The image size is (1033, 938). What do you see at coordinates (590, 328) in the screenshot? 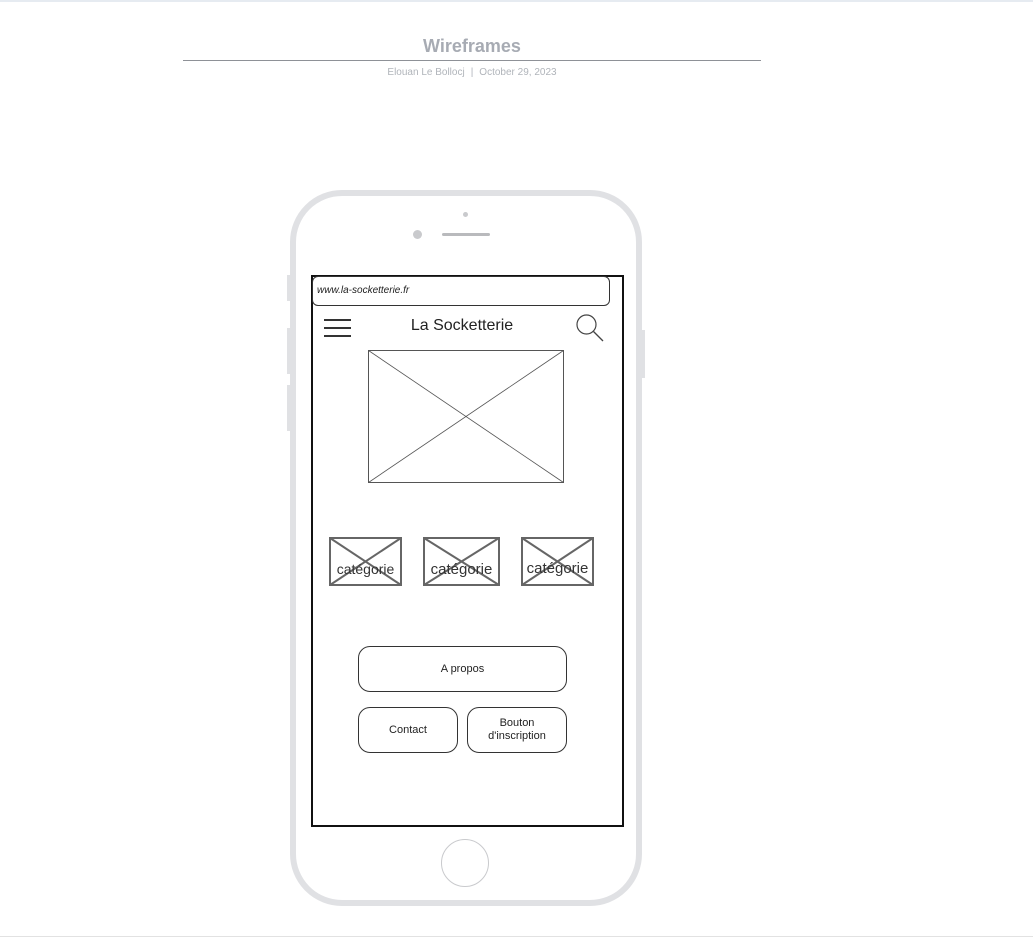
I see `search-icon` at bounding box center [590, 328].